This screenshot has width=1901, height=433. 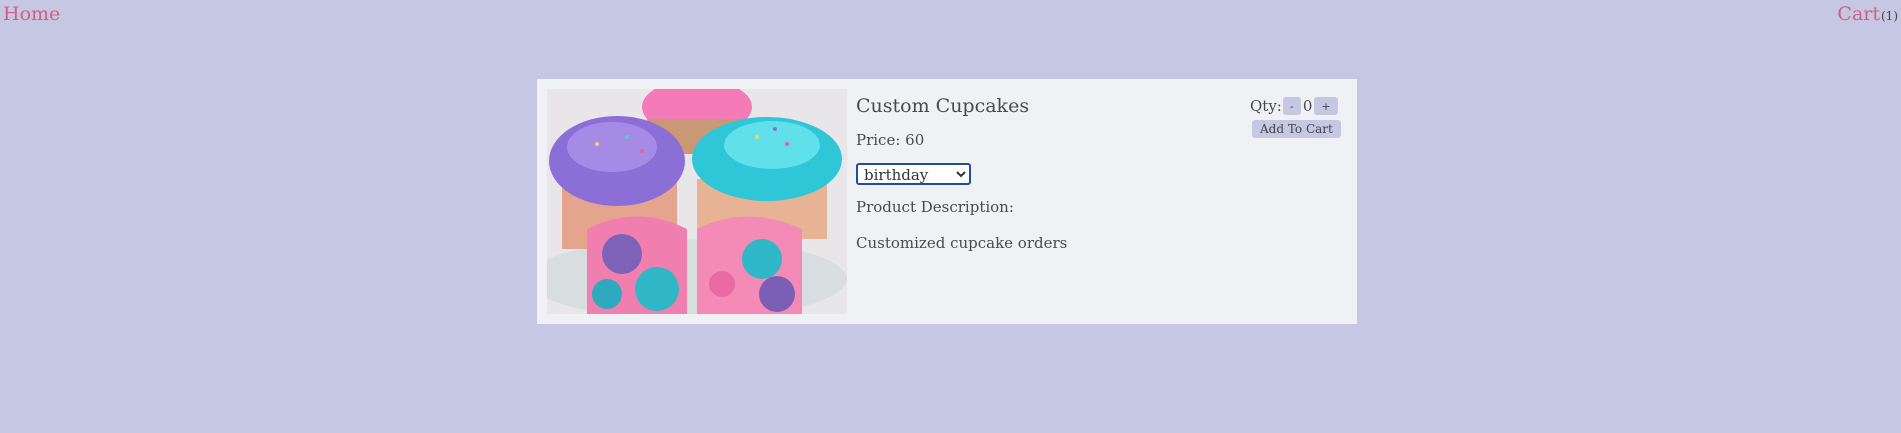 I want to click on product-title: Custom Cupcakes, so click(x=943, y=106).